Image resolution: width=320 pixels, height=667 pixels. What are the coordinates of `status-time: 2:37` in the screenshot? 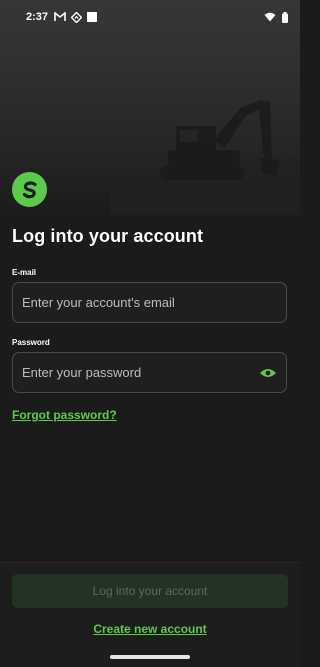 It's located at (37, 17).